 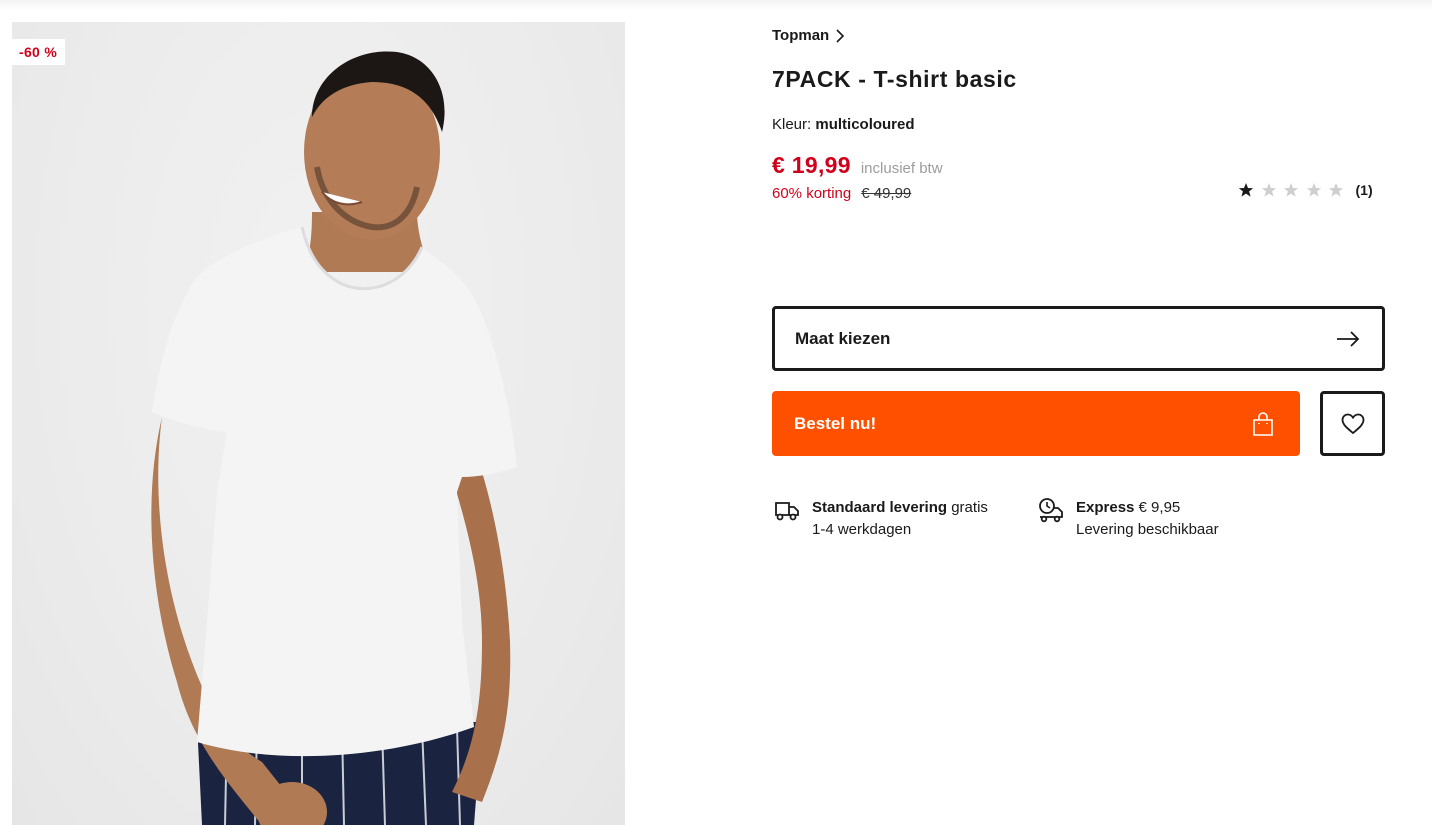 What do you see at coordinates (1246, 190) in the screenshot?
I see `star-filled-icon` at bounding box center [1246, 190].